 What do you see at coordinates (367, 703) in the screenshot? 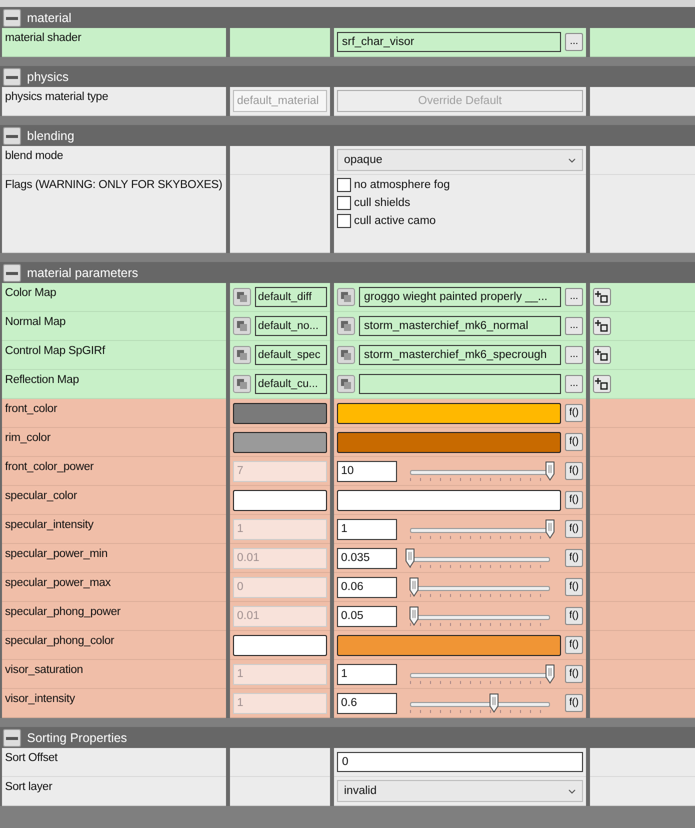
I see `value-input: 0.6` at bounding box center [367, 703].